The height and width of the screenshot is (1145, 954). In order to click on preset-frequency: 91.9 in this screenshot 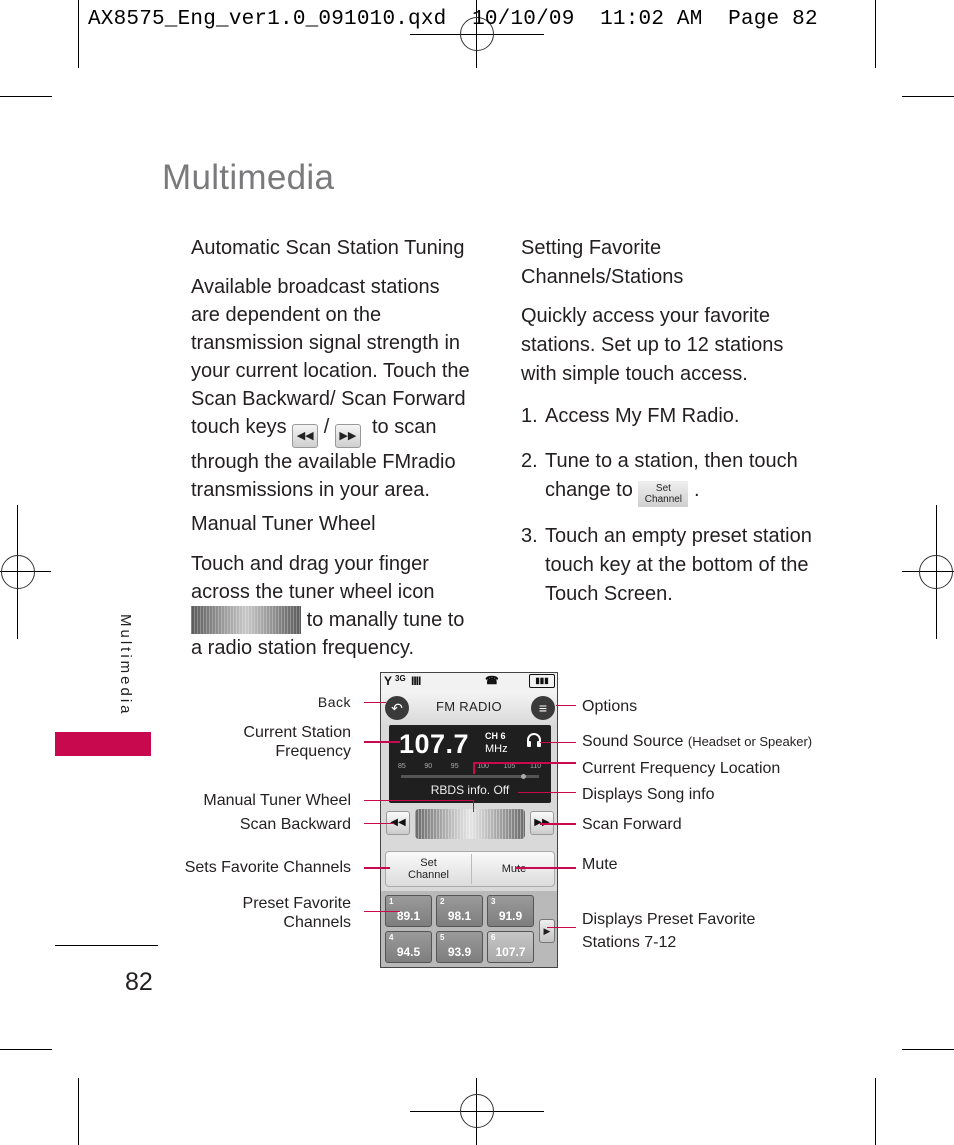, I will do `click(510, 916)`.